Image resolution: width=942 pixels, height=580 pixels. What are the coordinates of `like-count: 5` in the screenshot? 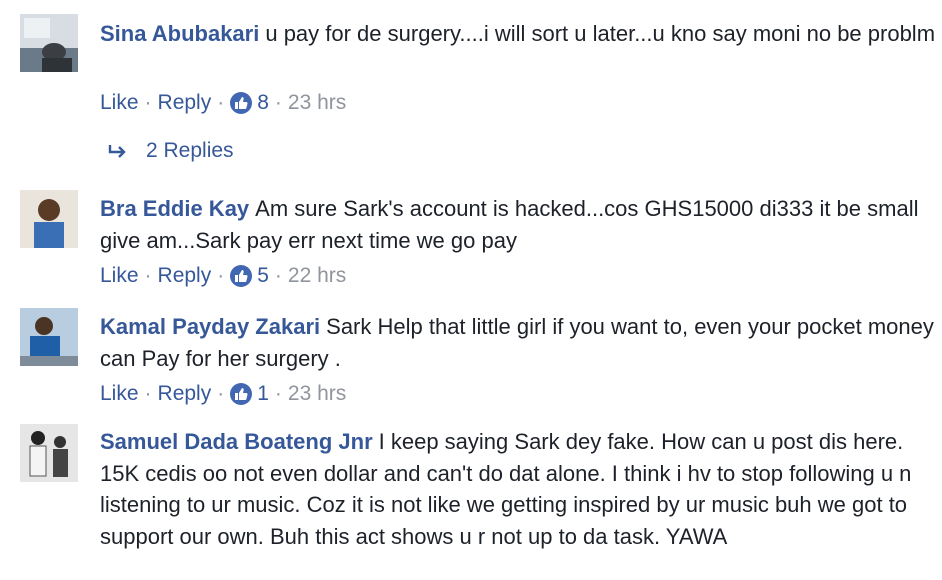 It's located at (263, 276).